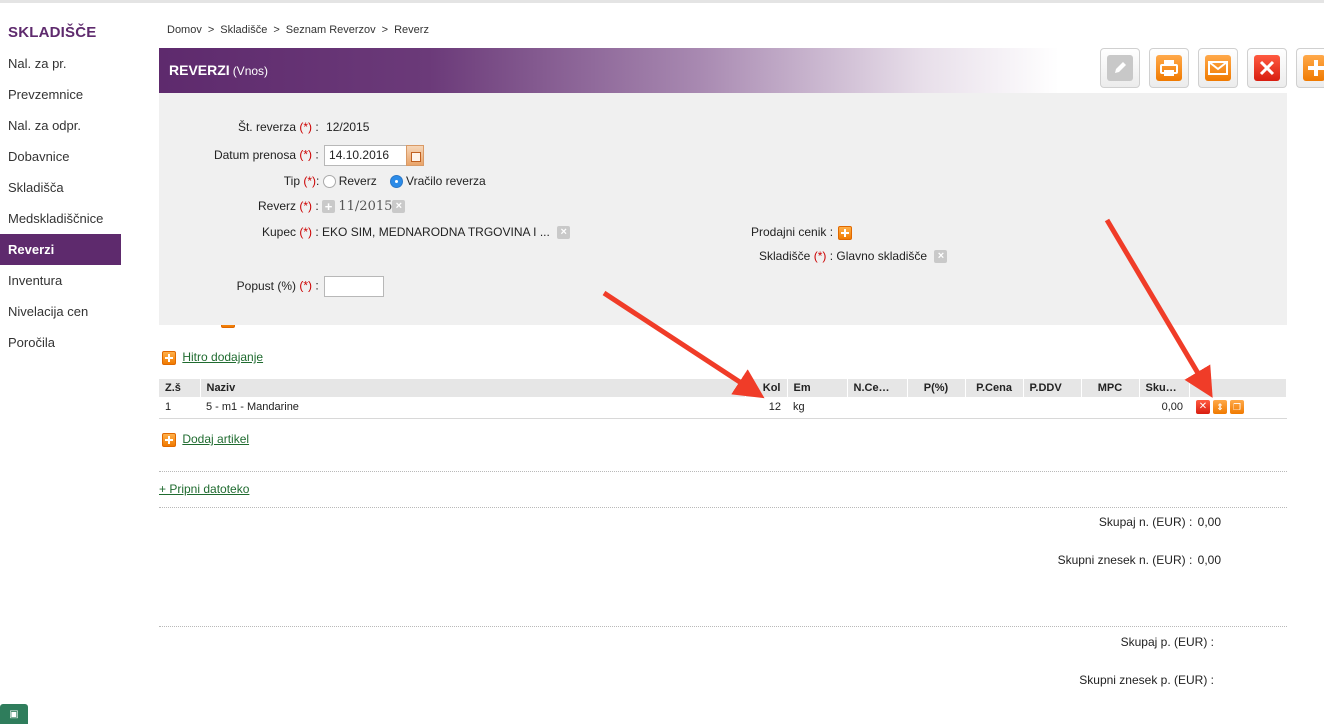  What do you see at coordinates (1158, 308) in the screenshot?
I see `arrow-to-row-actions` at bounding box center [1158, 308].